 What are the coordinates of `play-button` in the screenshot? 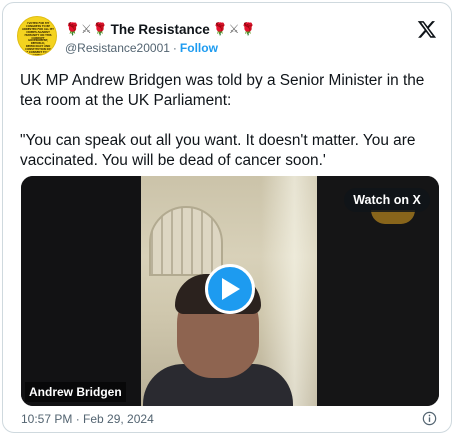 It's located at (230, 289).